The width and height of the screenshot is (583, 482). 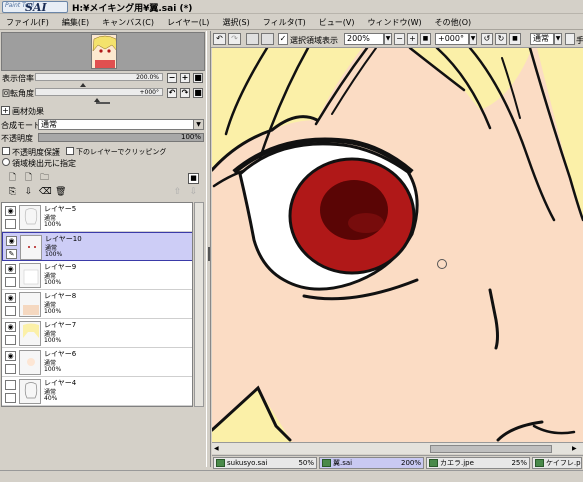 I want to click on menu-file: ファイル(F), so click(x=28, y=22).